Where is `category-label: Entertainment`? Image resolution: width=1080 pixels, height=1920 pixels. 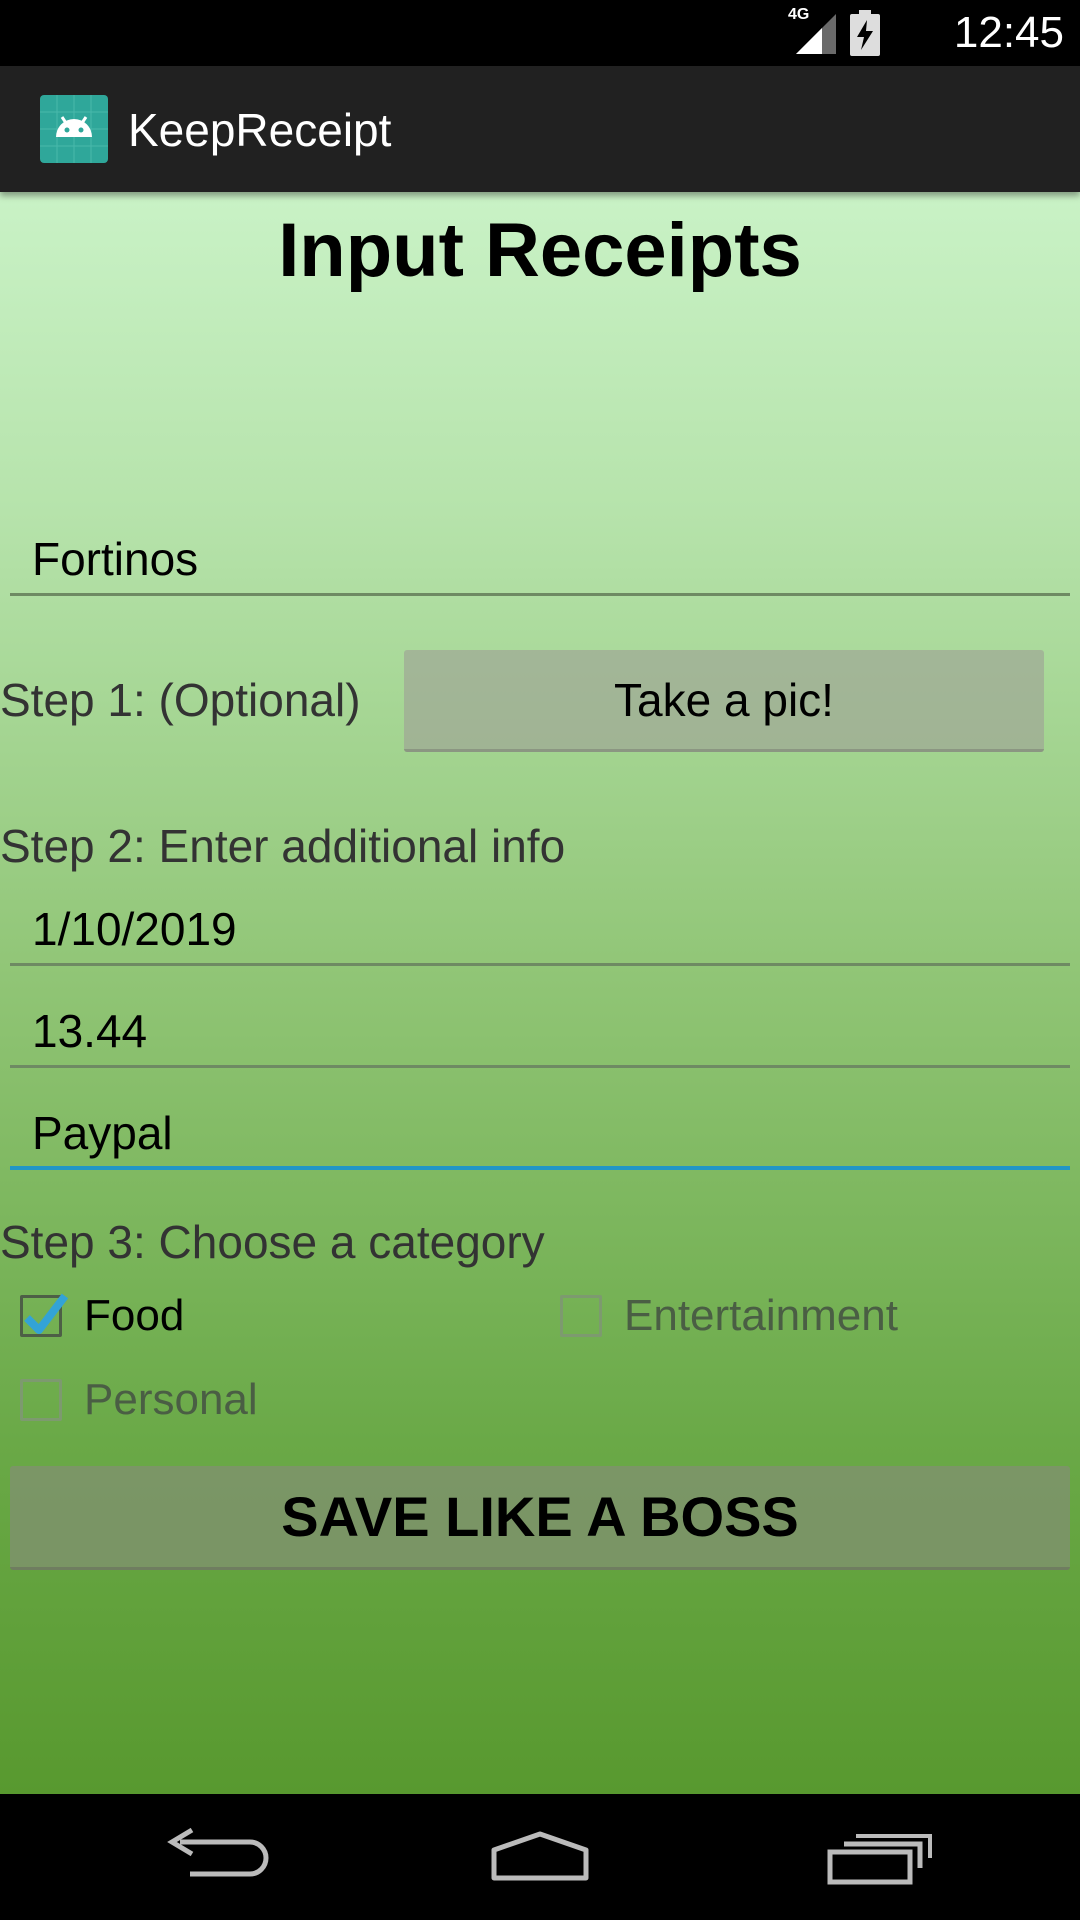 category-label: Entertainment is located at coordinates (761, 1315).